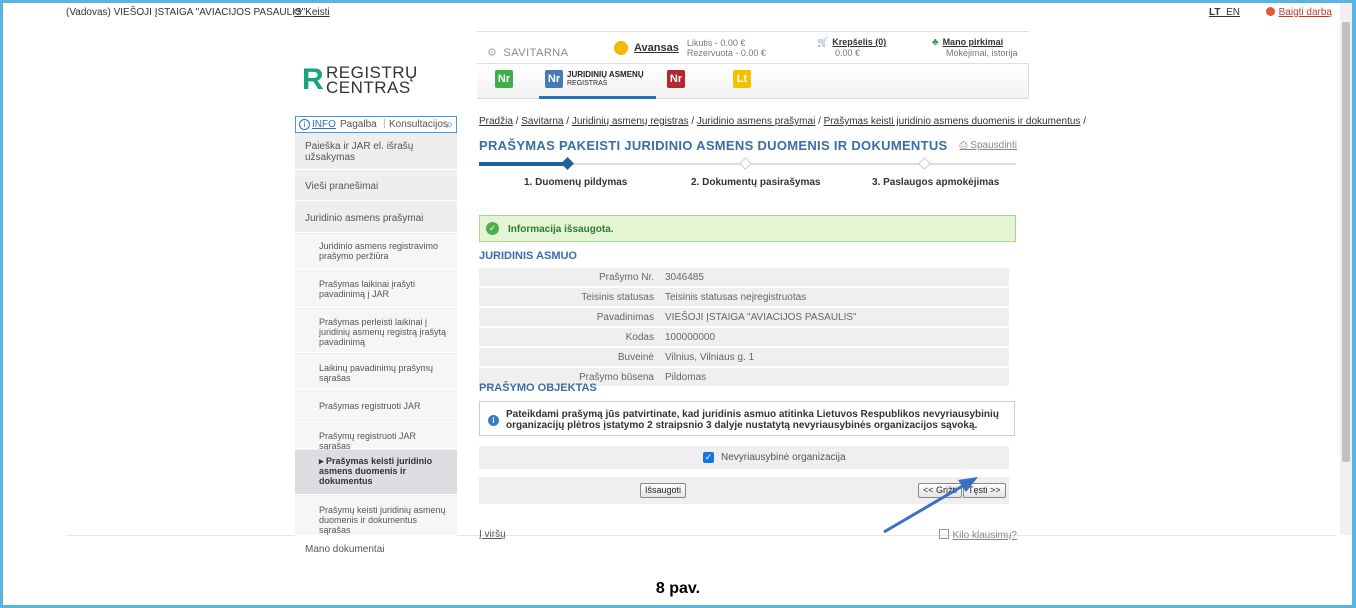 This screenshot has width=1356, height=608. Describe the element at coordinates (744, 277) in the screenshot. I see `info-row: Prašymo Nr. 3046485` at that location.